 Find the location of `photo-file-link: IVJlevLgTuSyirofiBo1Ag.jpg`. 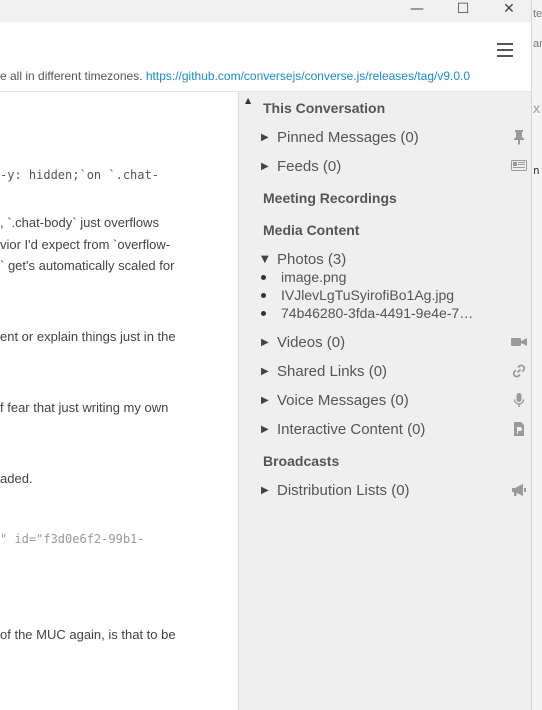

photo-file-link: IVJlevLgTuSyirofiBo1Ag.jpg is located at coordinates (357, 295).